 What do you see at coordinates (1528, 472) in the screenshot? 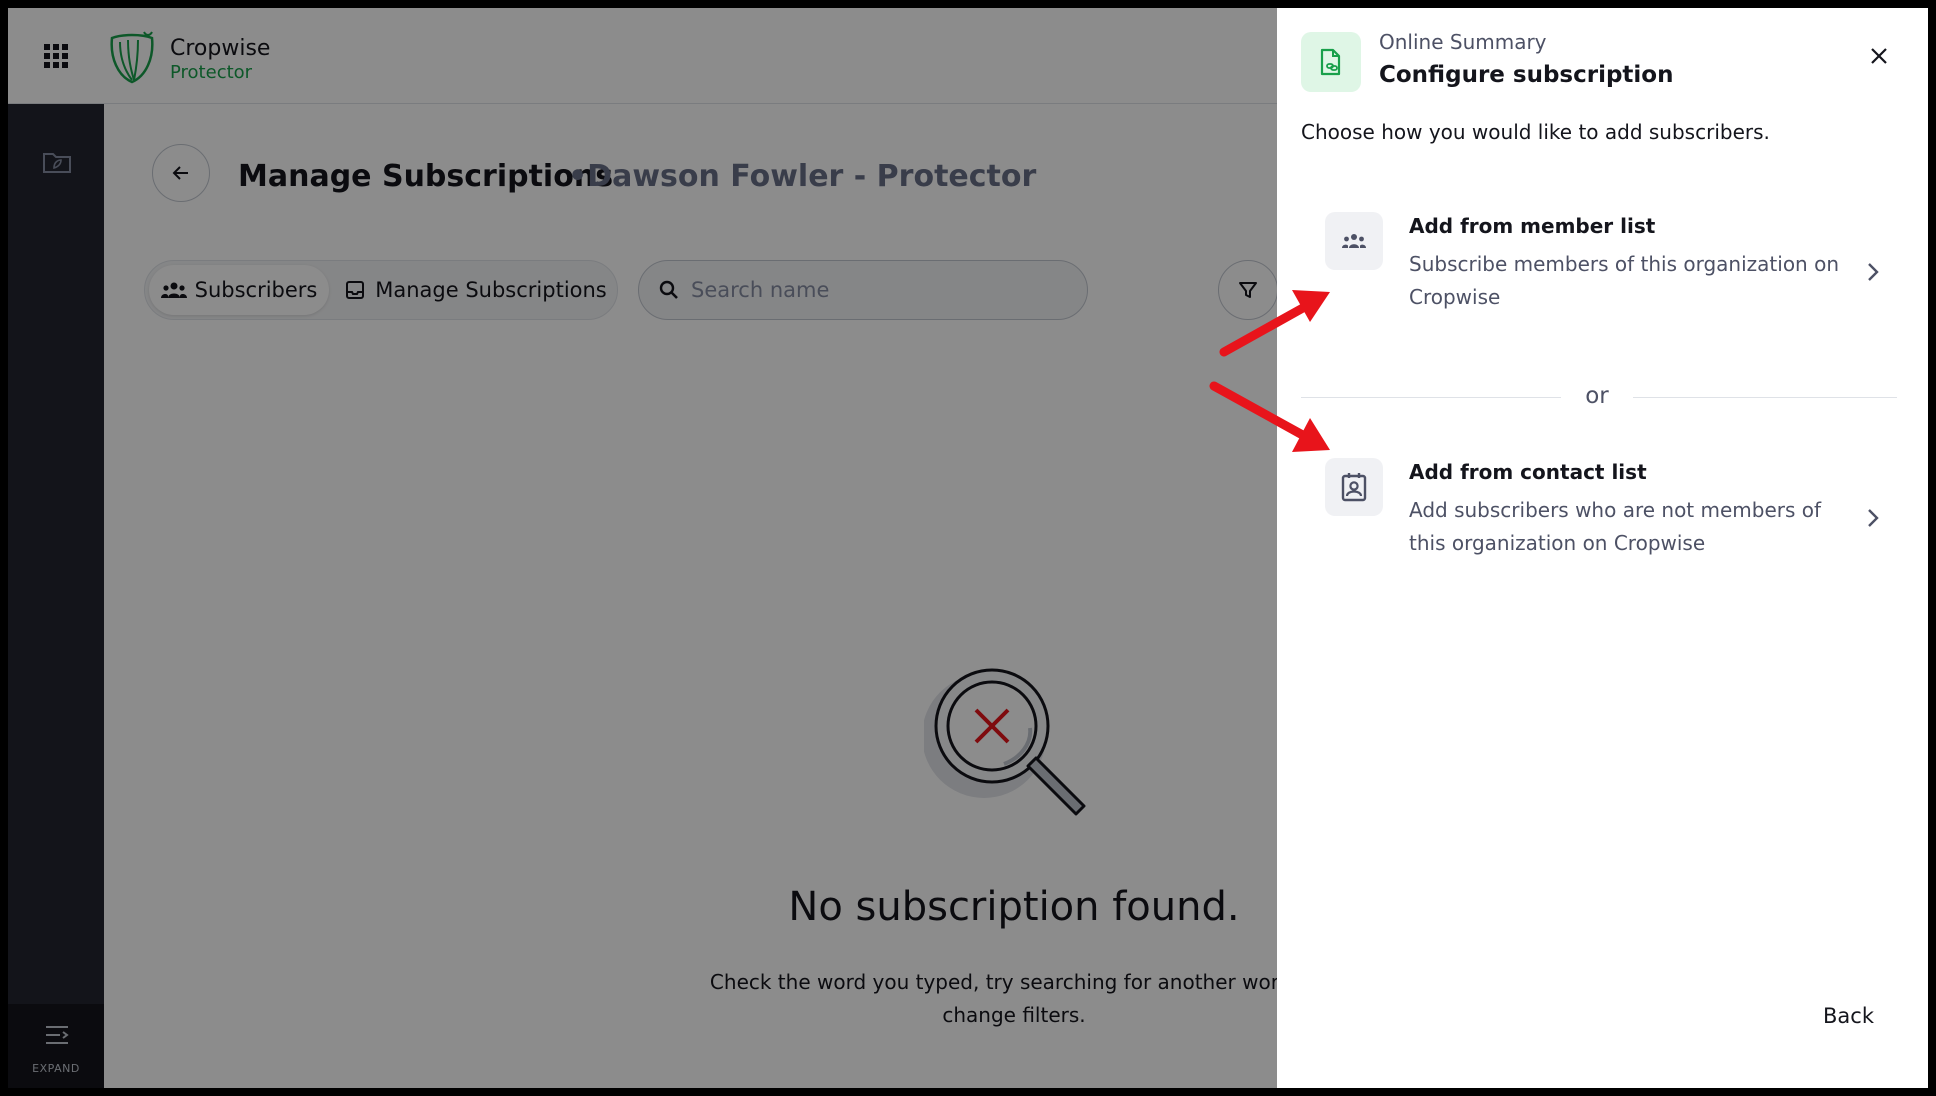
I see `option-title: Add from contact list` at bounding box center [1528, 472].